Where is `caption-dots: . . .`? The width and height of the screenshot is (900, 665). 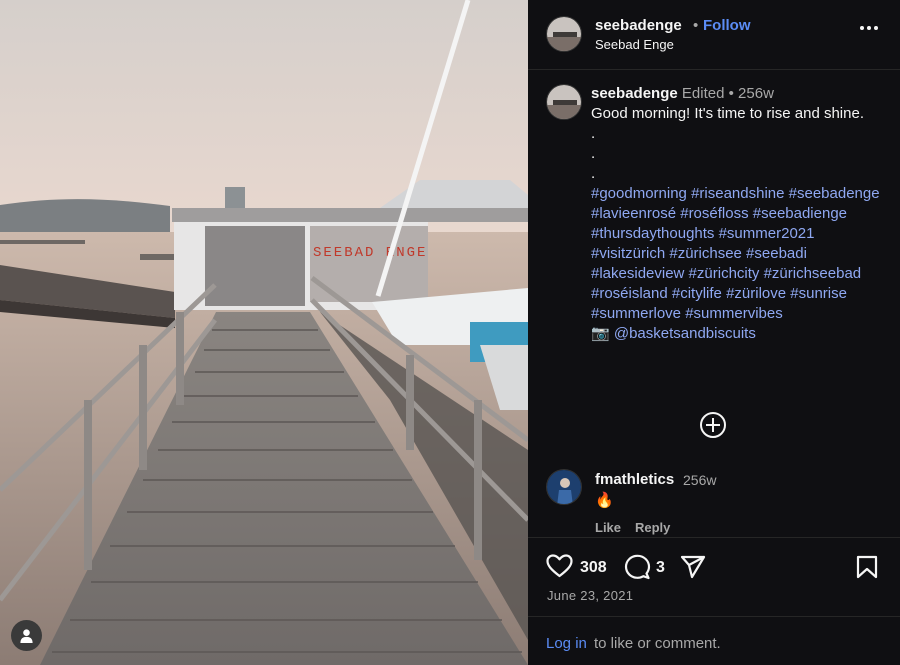 caption-dots: . . . is located at coordinates (738, 154).